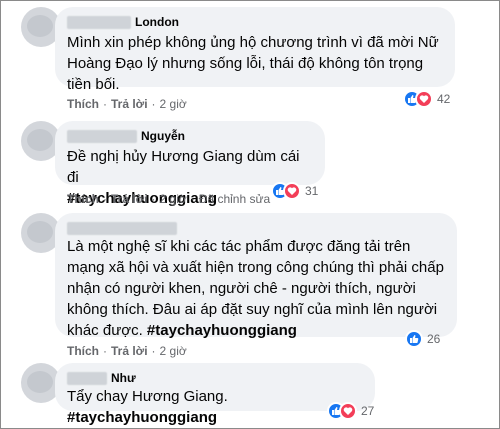 The image size is (500, 429). What do you see at coordinates (434, 339) in the screenshot?
I see `reaction-count: 26` at bounding box center [434, 339].